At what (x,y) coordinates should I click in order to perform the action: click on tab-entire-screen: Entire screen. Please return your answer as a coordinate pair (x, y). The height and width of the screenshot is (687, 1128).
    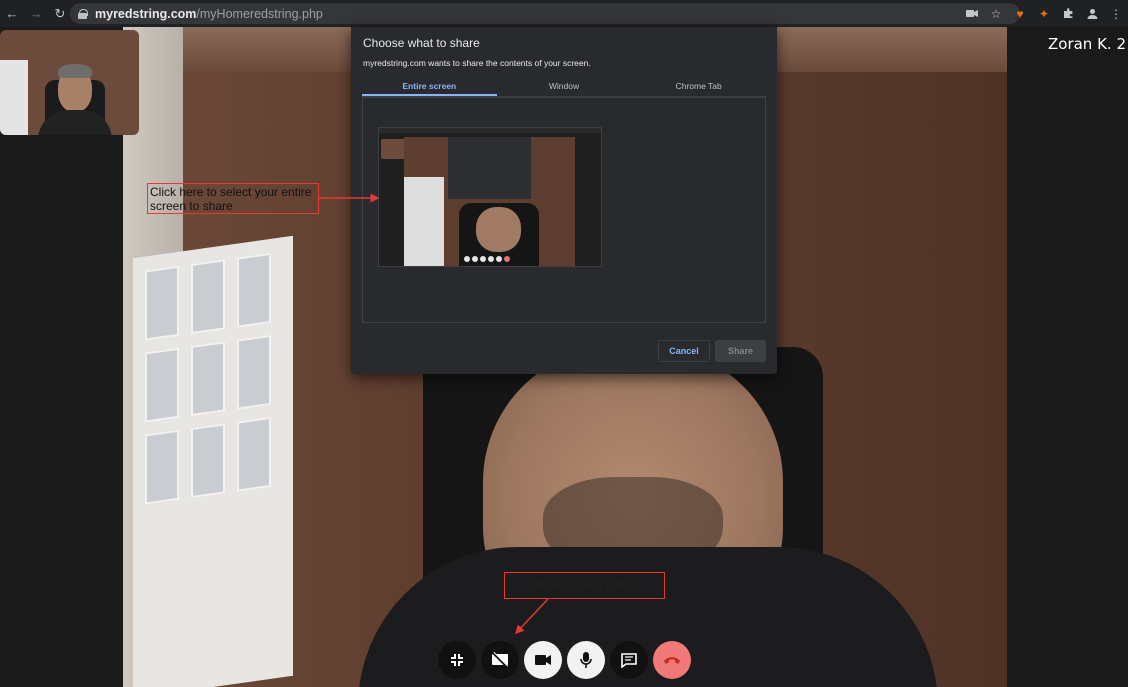
    Looking at the image, I should click on (429, 86).